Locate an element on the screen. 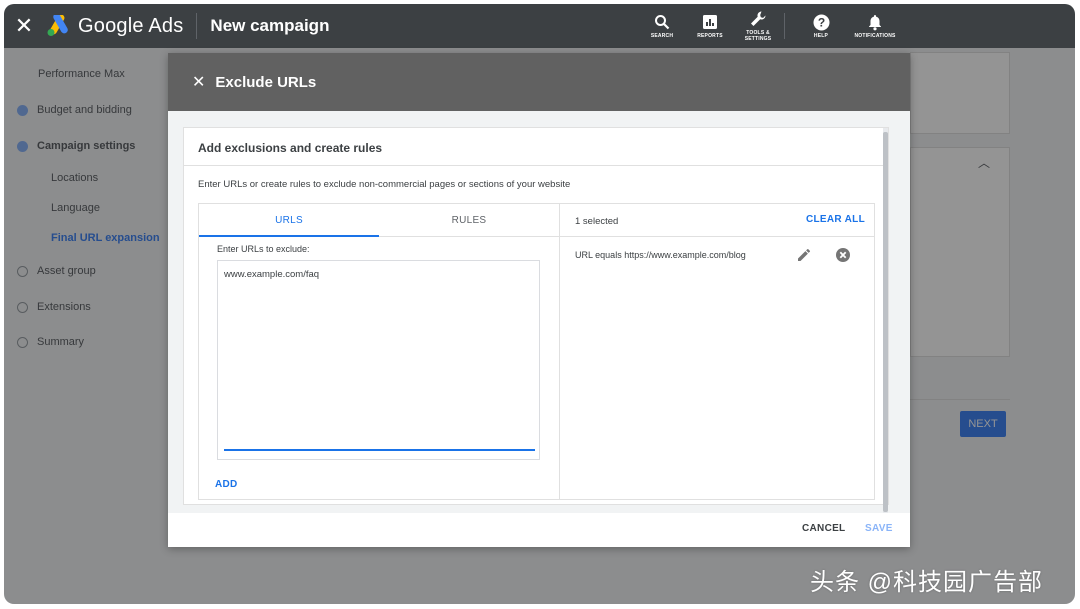 This screenshot has width=1080, height=609. help-icon: ? is located at coordinates (821, 22).